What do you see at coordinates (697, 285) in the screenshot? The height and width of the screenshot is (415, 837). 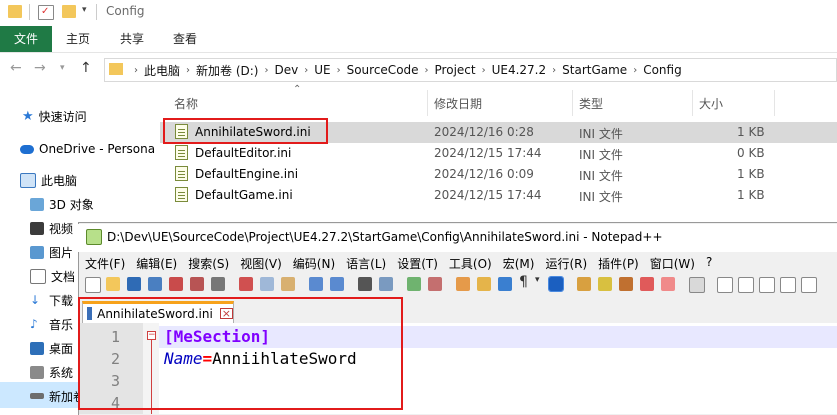 I see `eye-icon` at bounding box center [697, 285].